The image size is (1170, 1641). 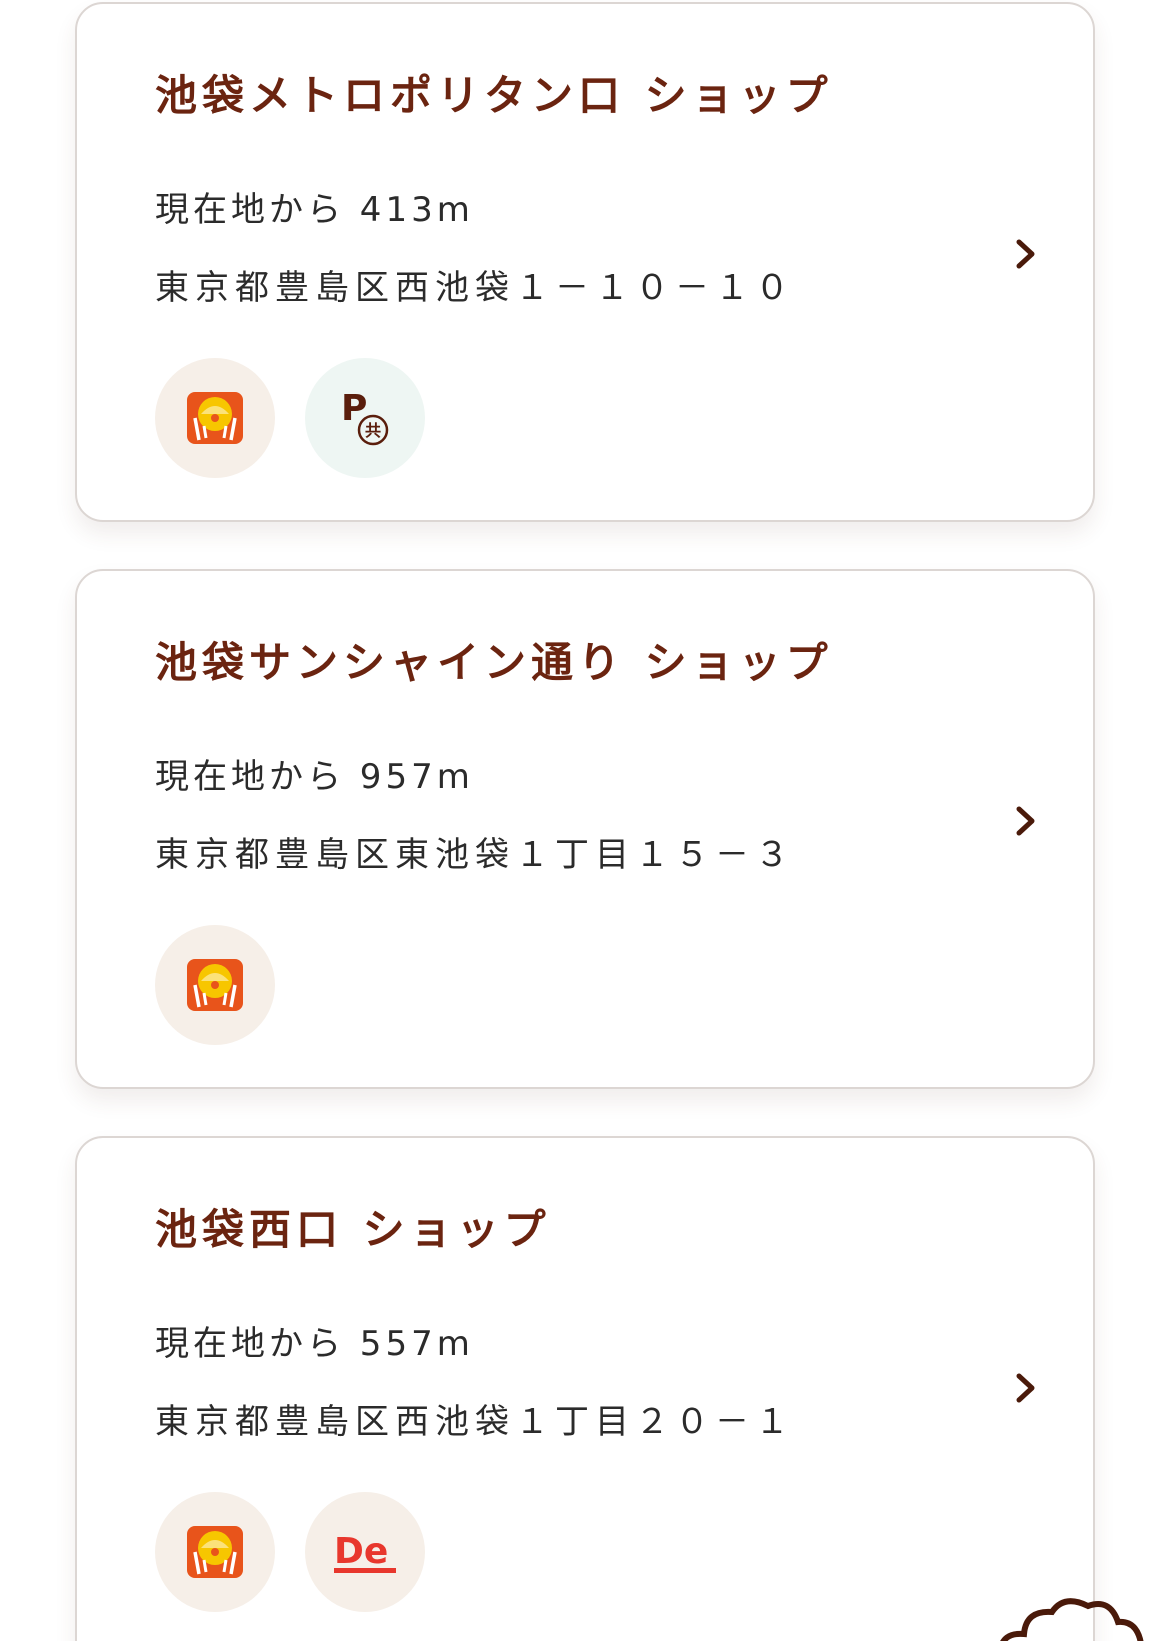 I want to click on delivery-icon: De, so click(x=365, y=1552).